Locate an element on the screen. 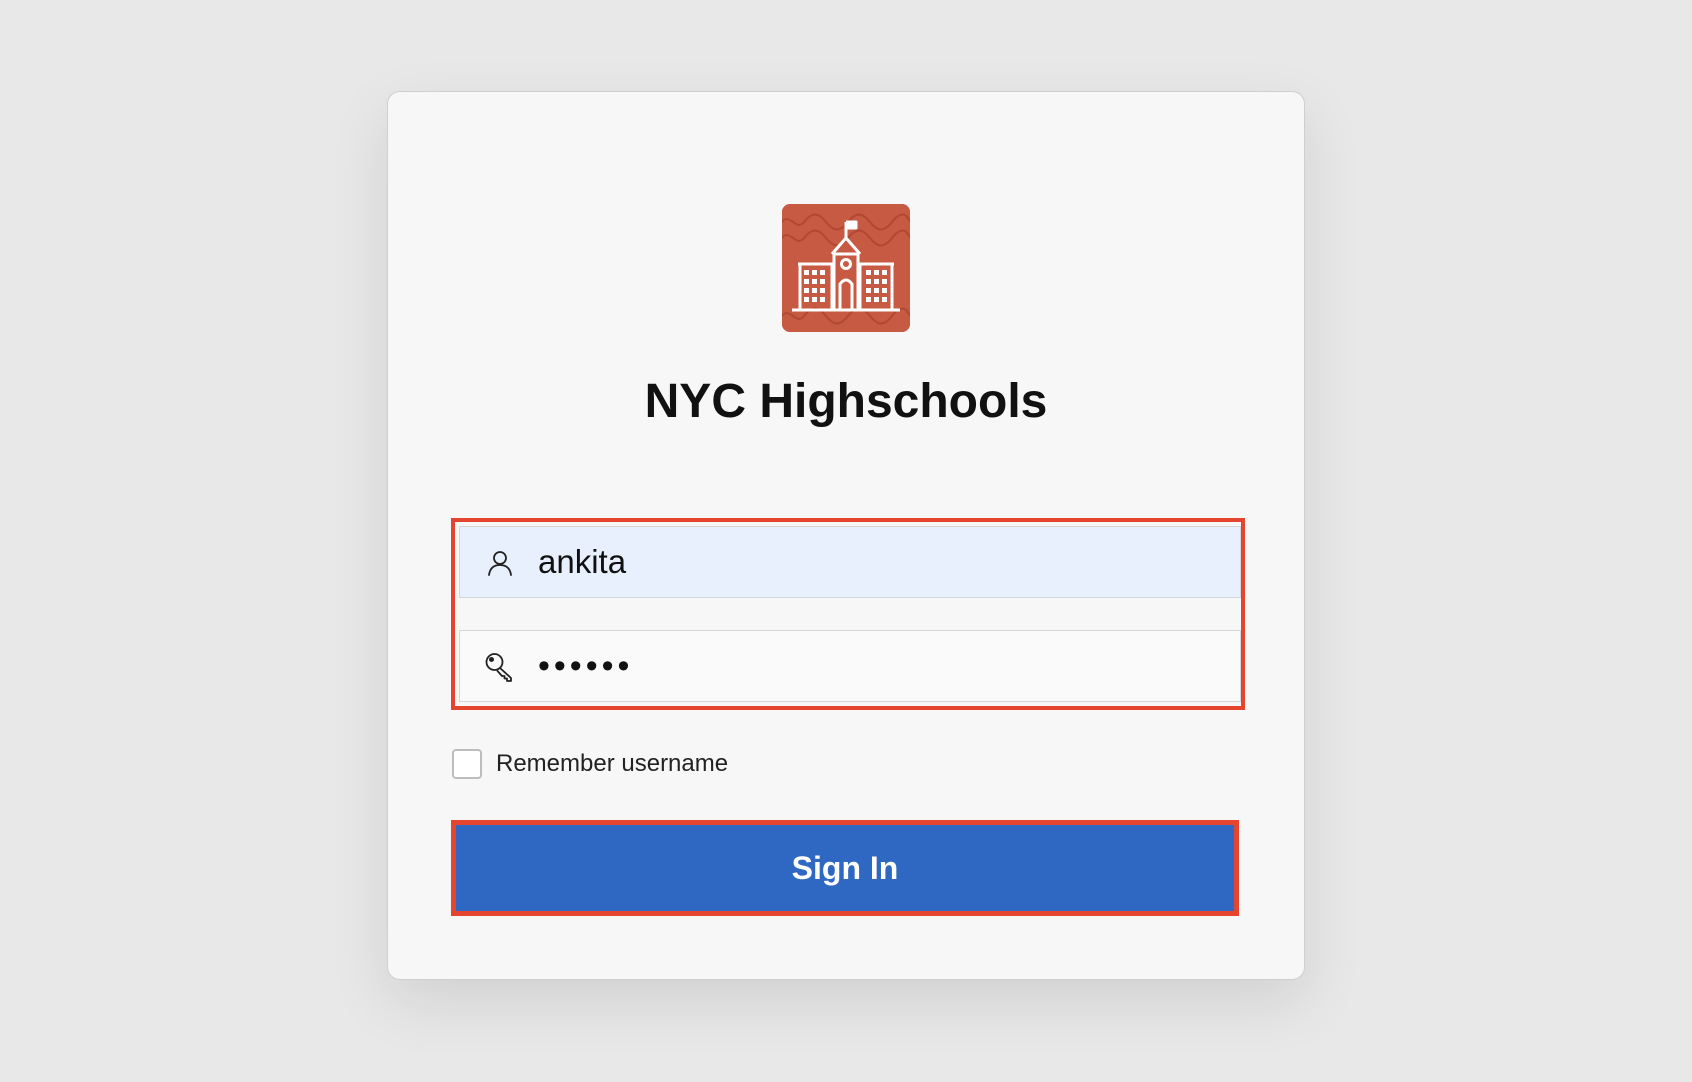 The height and width of the screenshot is (1082, 1692). school-building-icon is located at coordinates (846, 268).